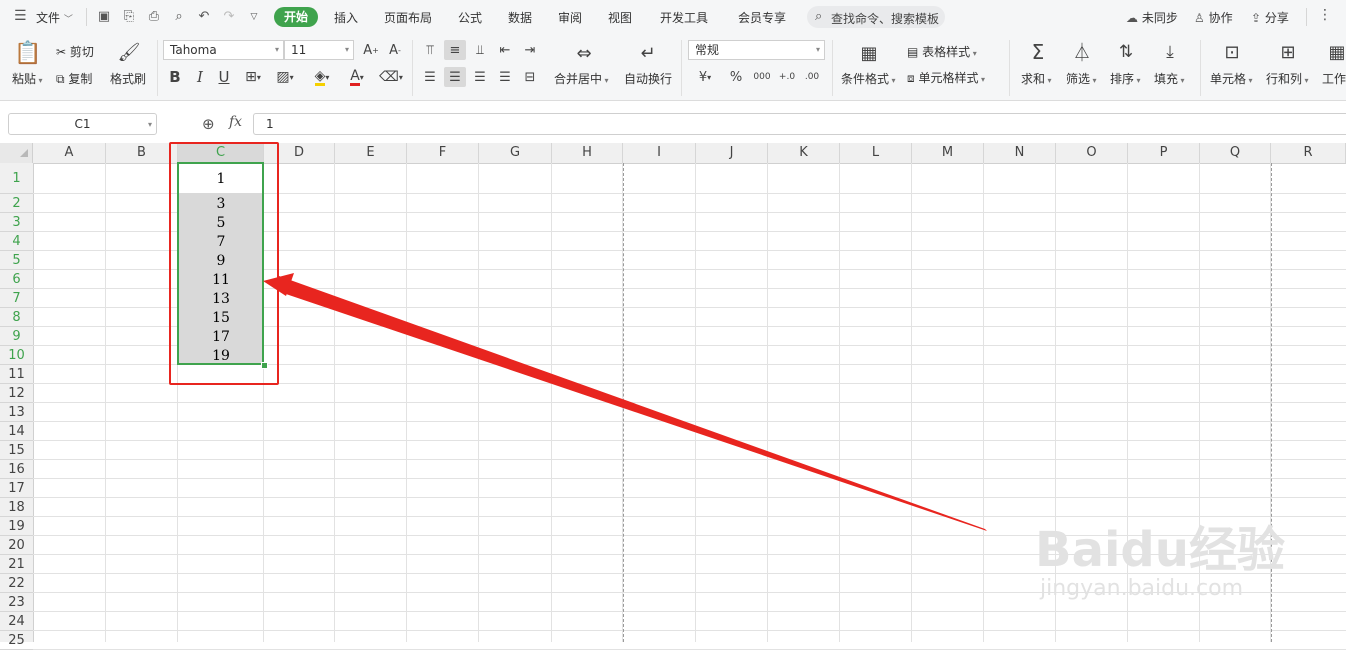 This screenshot has width=1346, height=650. What do you see at coordinates (1142, 588) in the screenshot?
I see `watermark-url: jingyan.baidu.com` at bounding box center [1142, 588].